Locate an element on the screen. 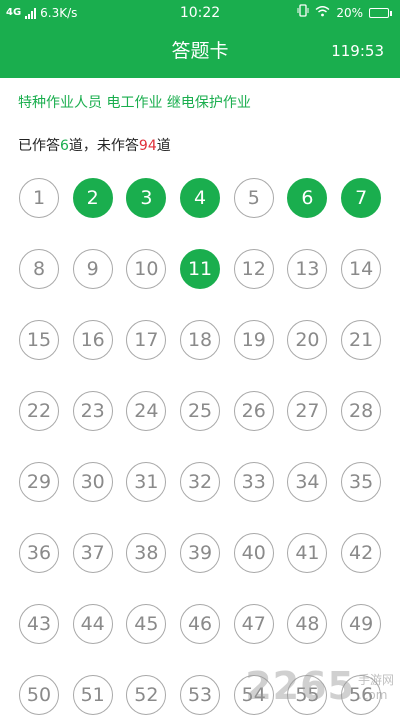  question-button-39: 39 is located at coordinates (200, 553).